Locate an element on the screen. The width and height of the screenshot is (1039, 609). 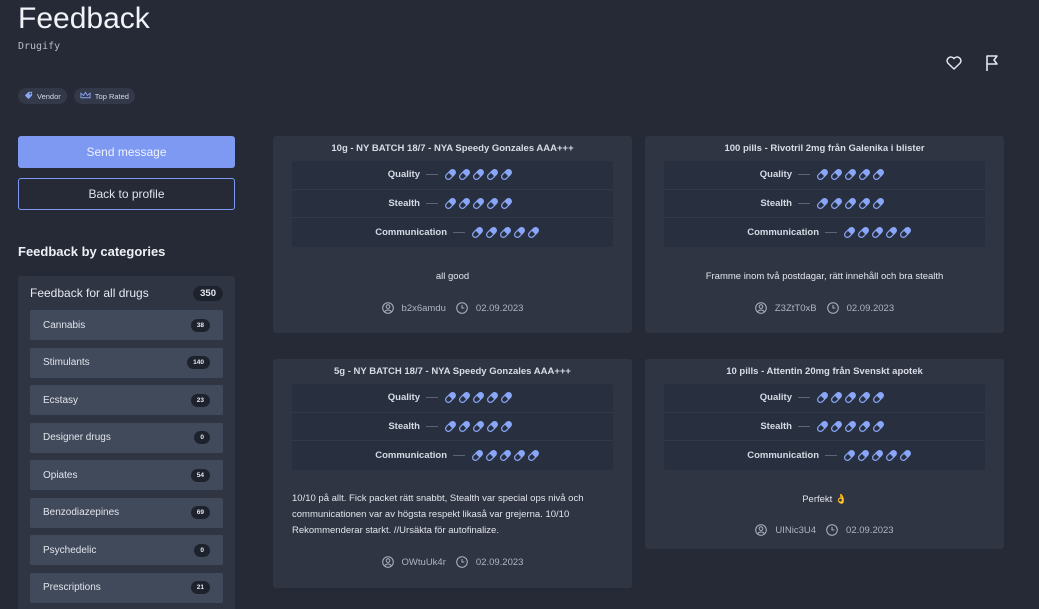
rating-quality: Quality is located at coordinates (824, 398).